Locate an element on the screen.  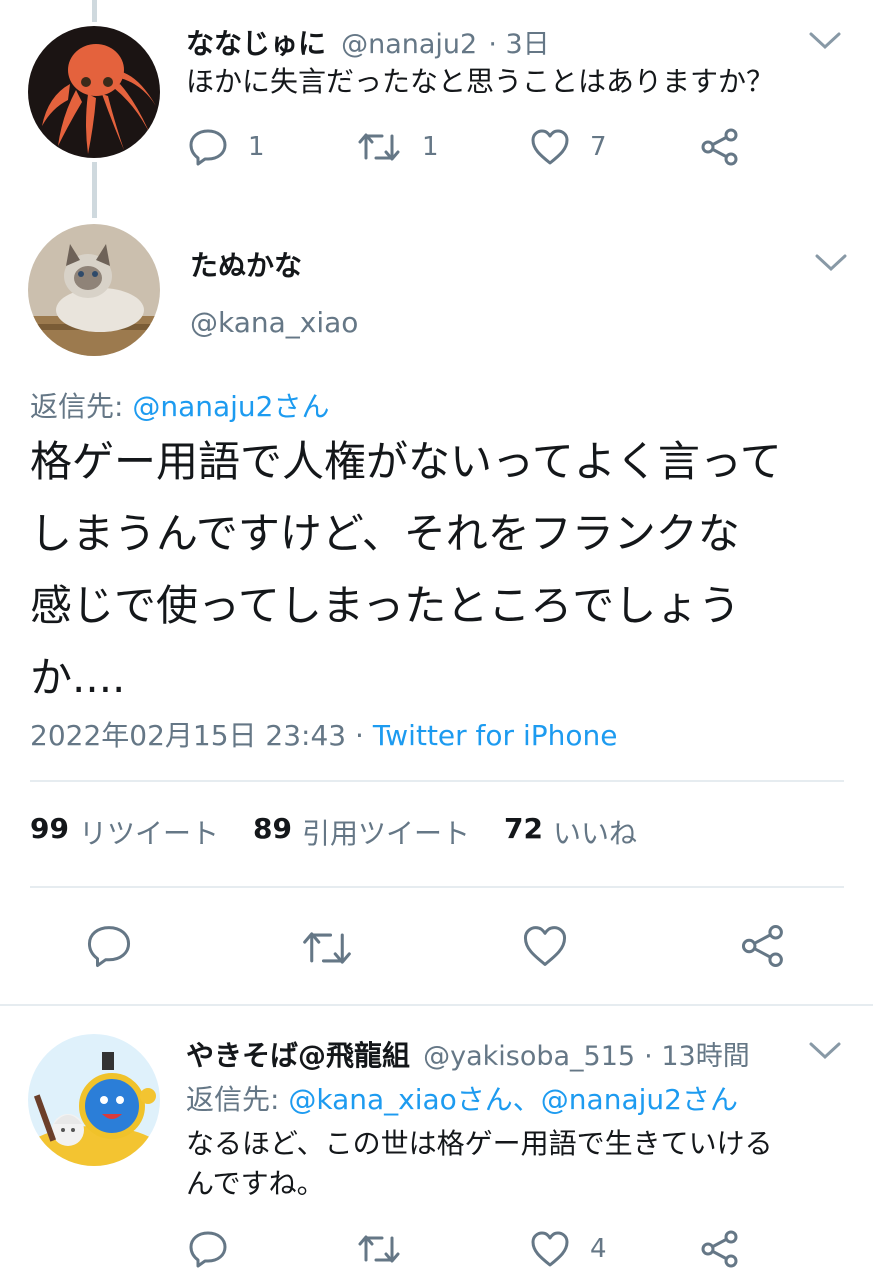
author-handle: @nanaju2 is located at coordinates (409, 44).